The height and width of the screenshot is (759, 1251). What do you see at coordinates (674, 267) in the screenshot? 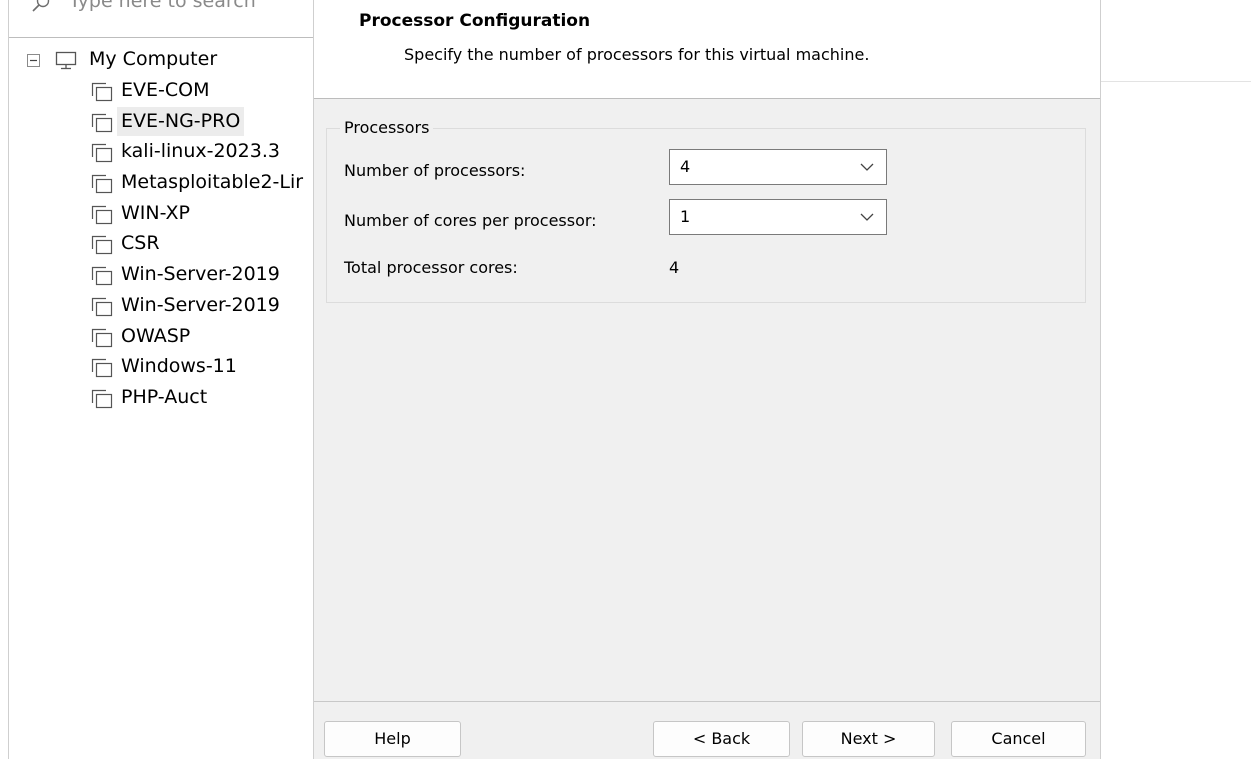
I see `total-cores-value: 4` at bounding box center [674, 267].